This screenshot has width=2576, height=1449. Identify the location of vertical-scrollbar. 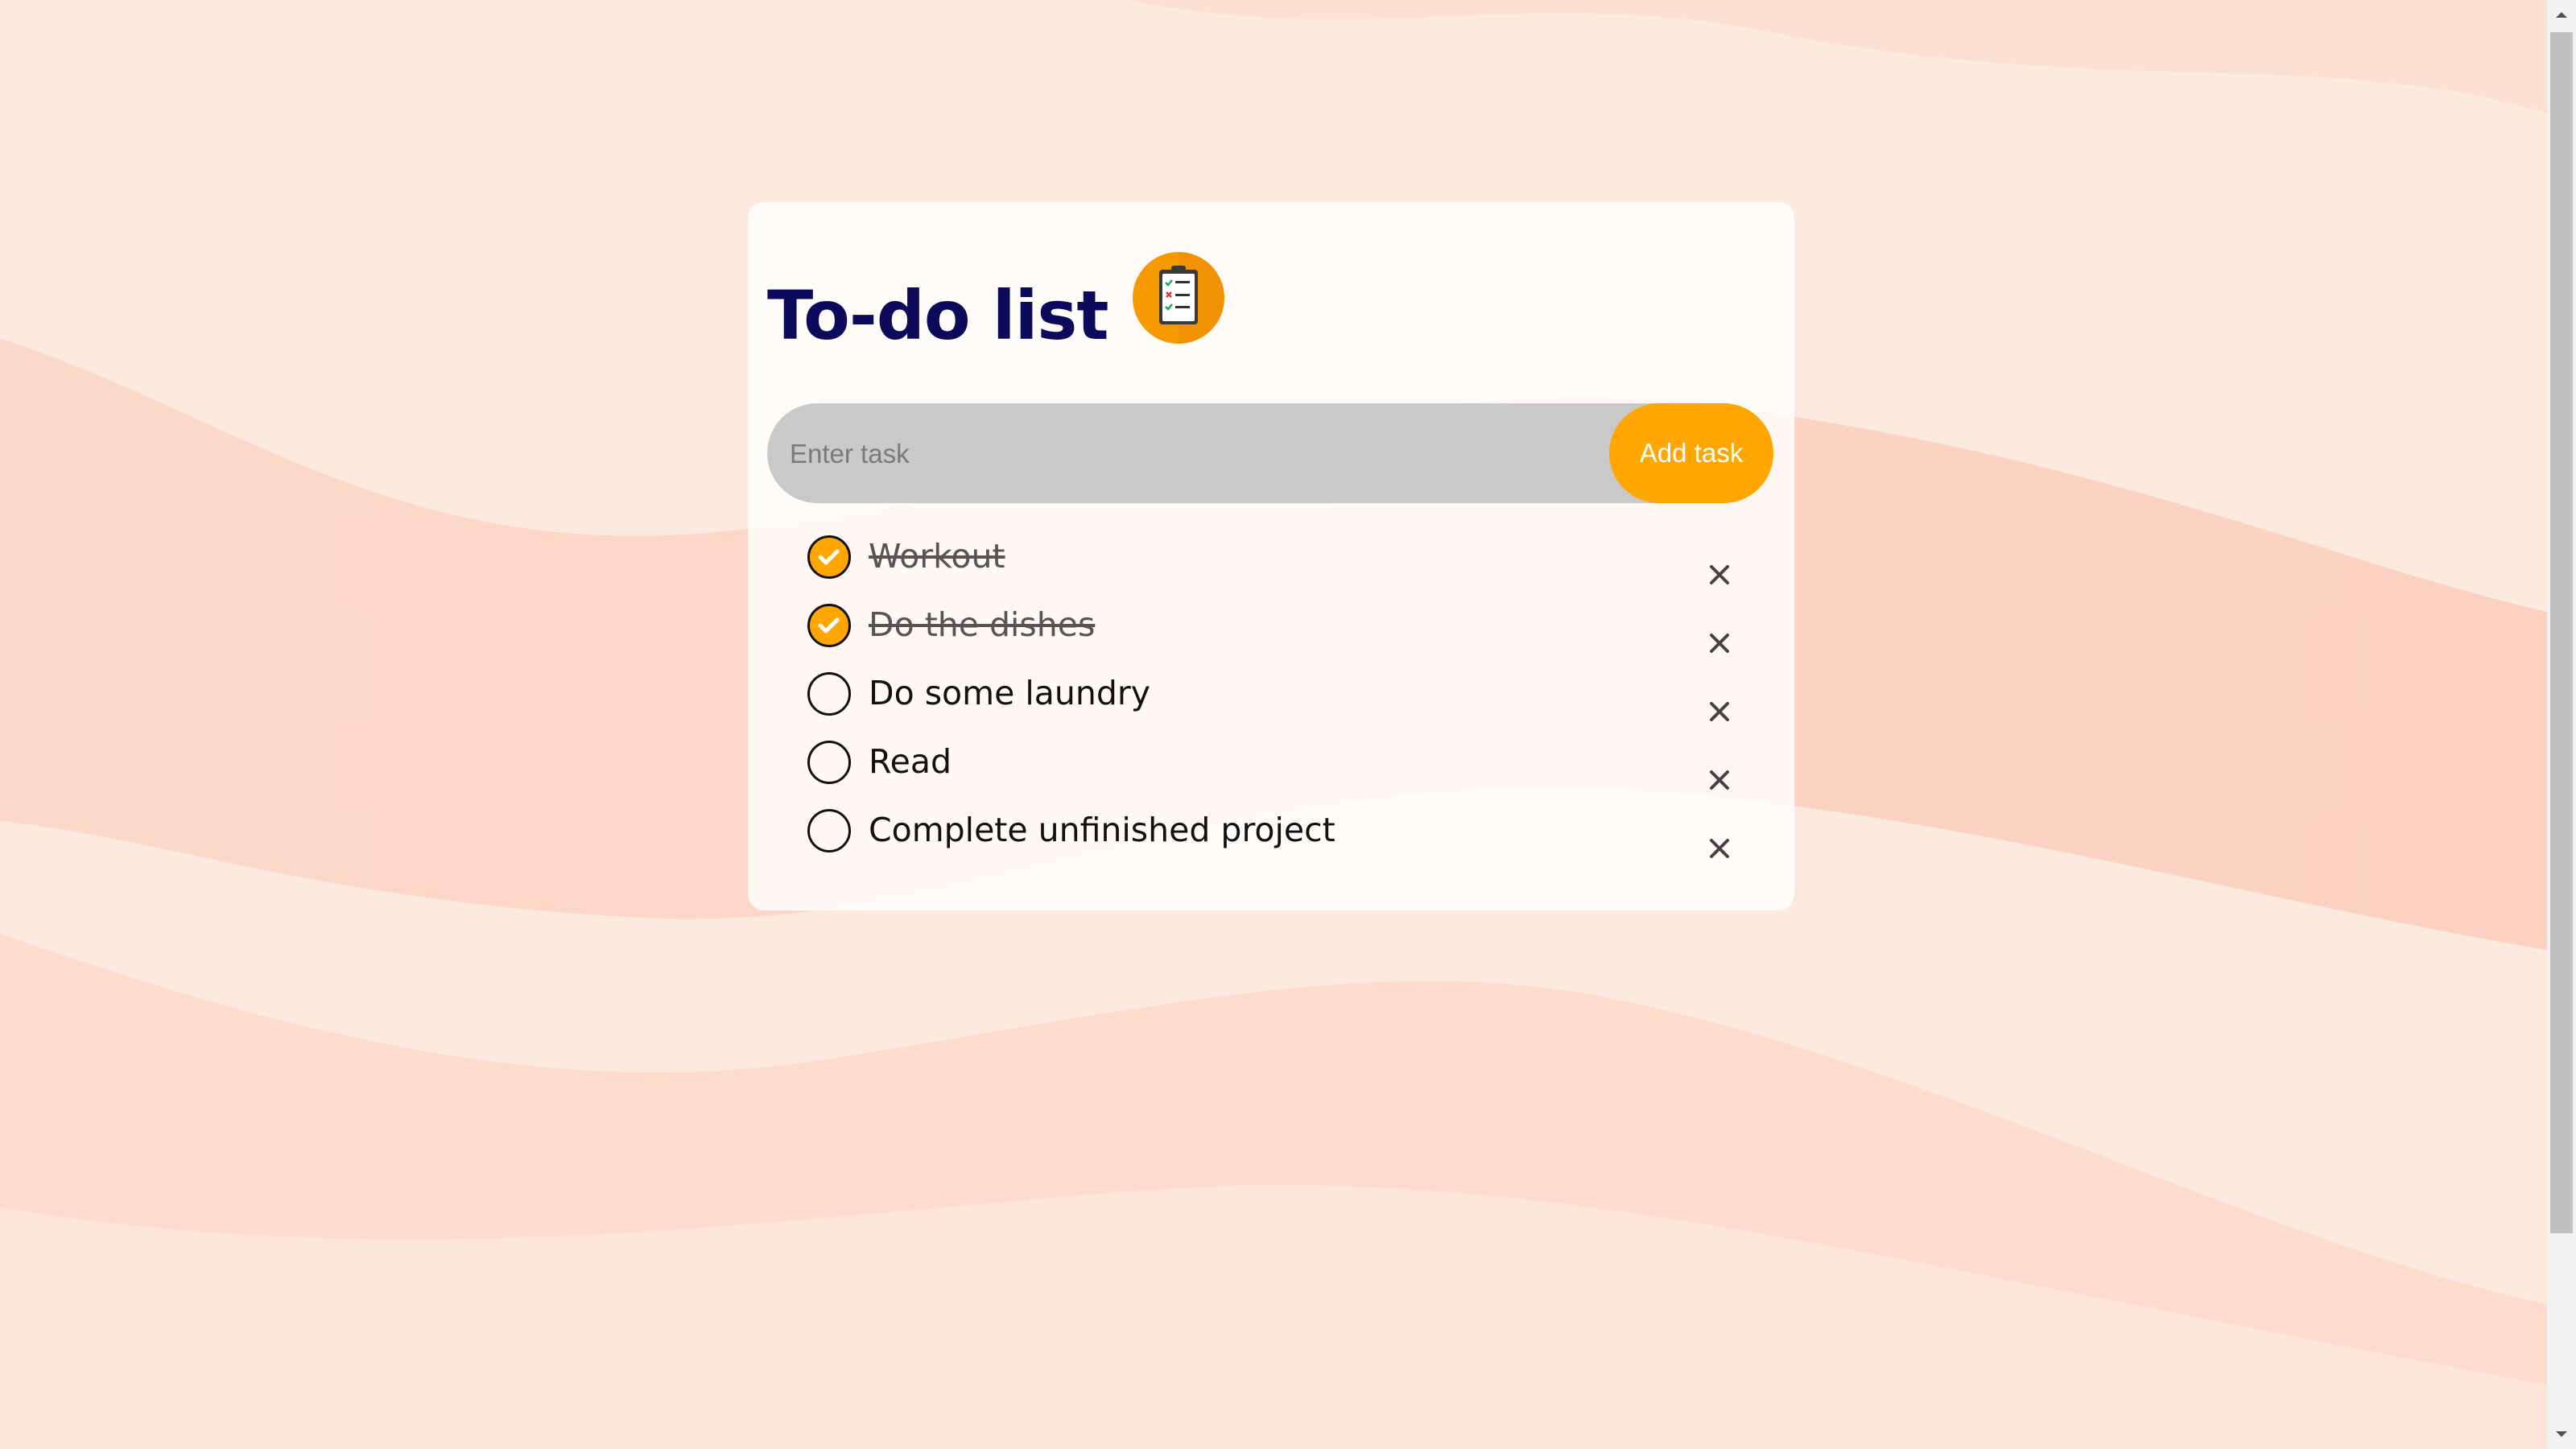
(2561, 724).